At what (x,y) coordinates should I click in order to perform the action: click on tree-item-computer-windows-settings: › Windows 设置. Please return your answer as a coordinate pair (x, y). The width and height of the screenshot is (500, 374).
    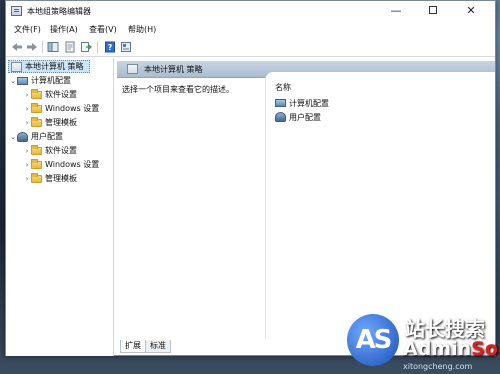
    Looking at the image, I should click on (61, 108).